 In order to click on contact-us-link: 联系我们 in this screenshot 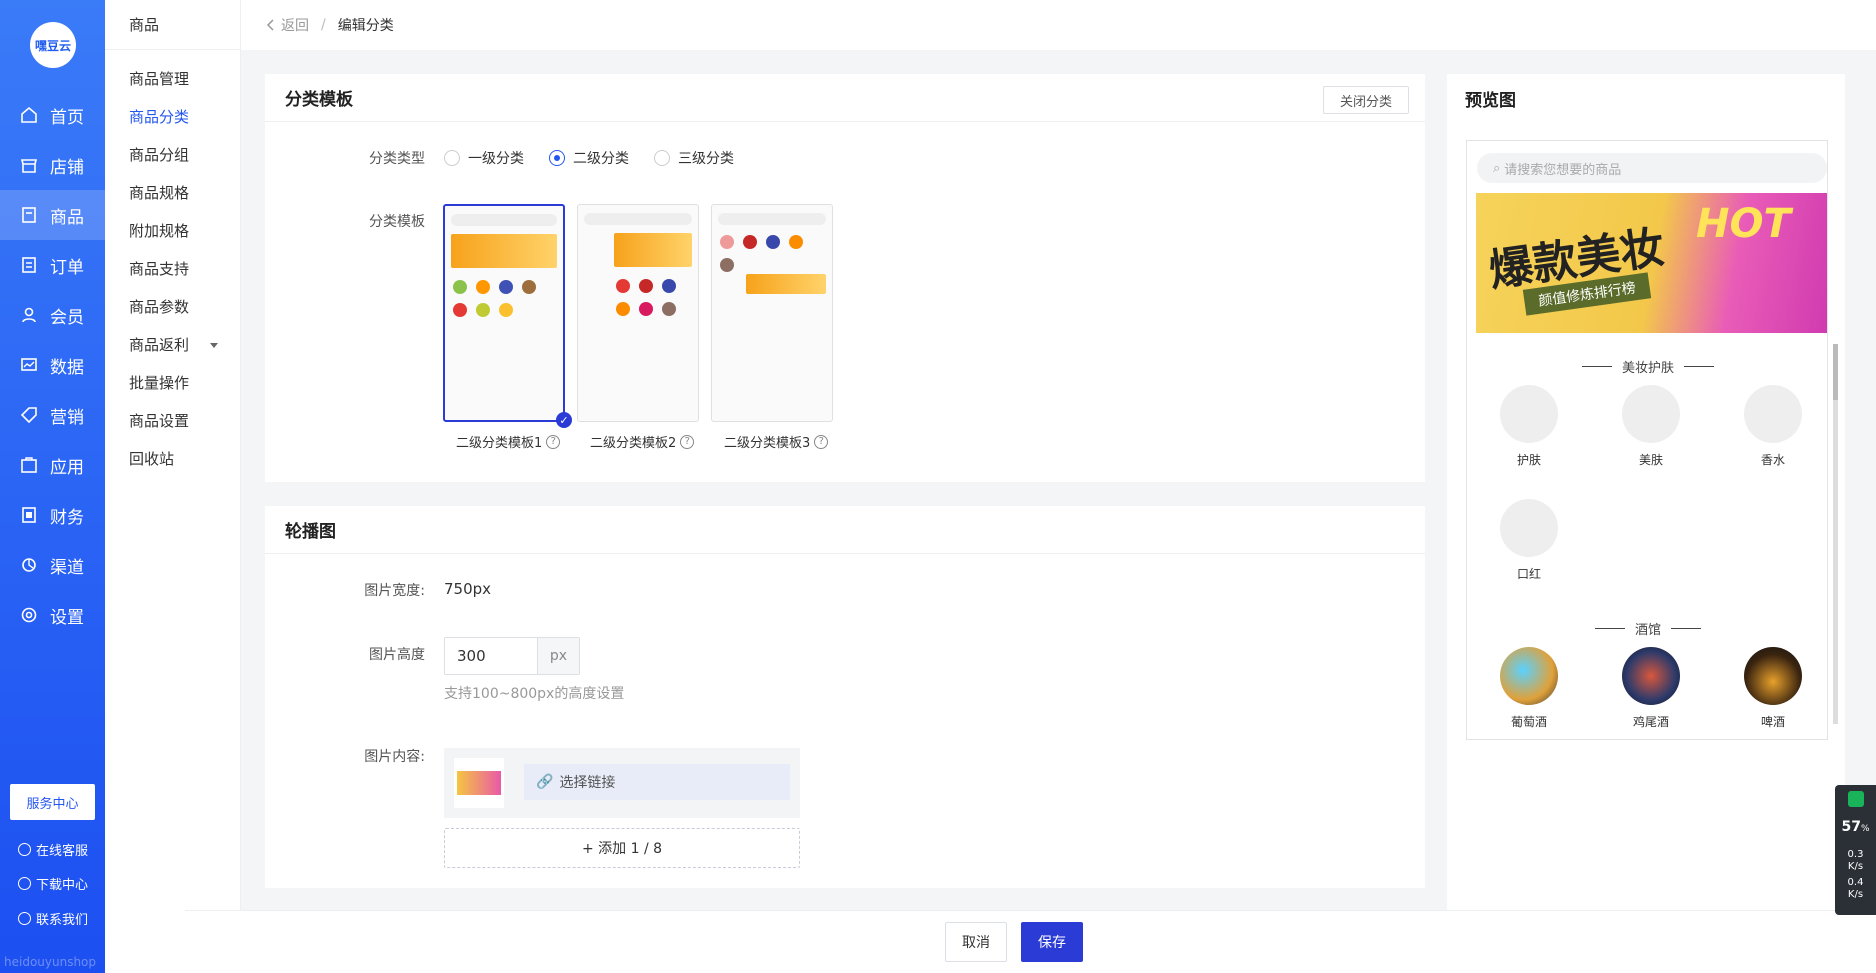, I will do `click(53, 918)`.